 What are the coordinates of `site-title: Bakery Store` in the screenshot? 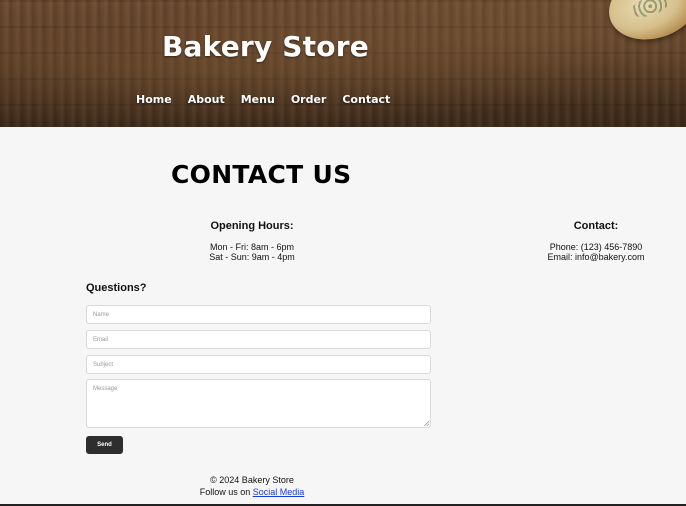 It's located at (265, 46).